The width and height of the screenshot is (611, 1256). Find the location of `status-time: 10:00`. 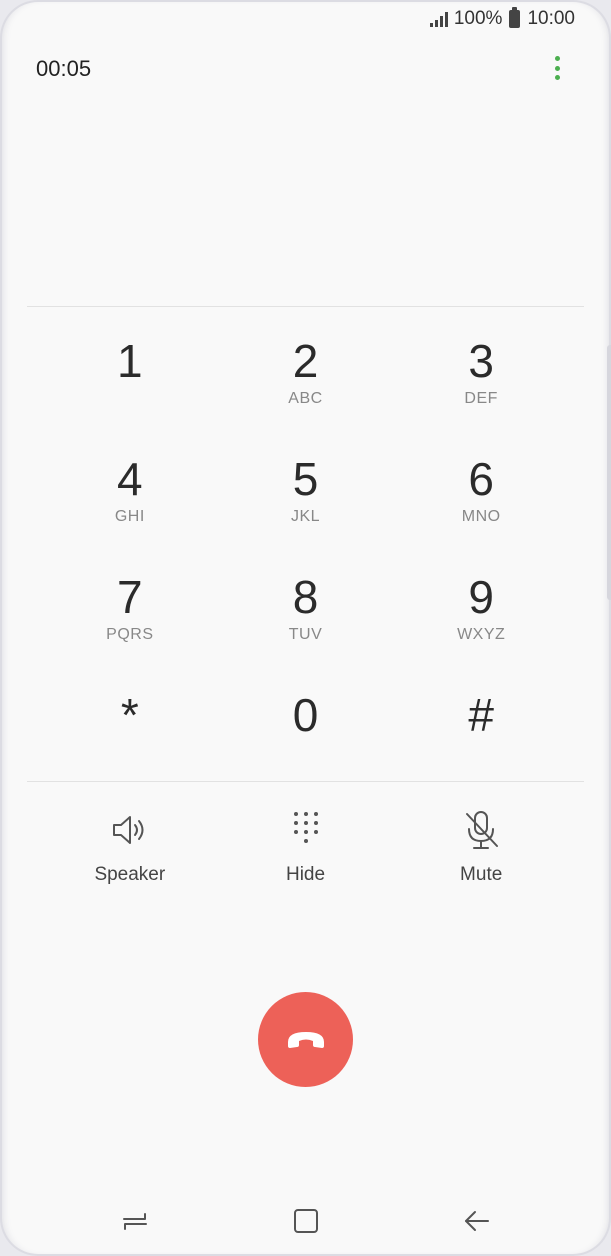

status-time: 10:00 is located at coordinates (551, 18).